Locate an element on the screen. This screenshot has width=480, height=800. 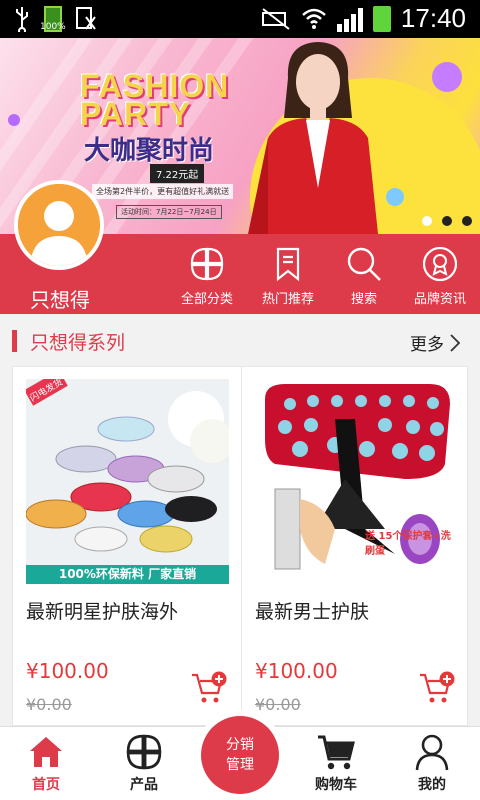
banner-date-tag: 7.22元起 is located at coordinates (177, 173).